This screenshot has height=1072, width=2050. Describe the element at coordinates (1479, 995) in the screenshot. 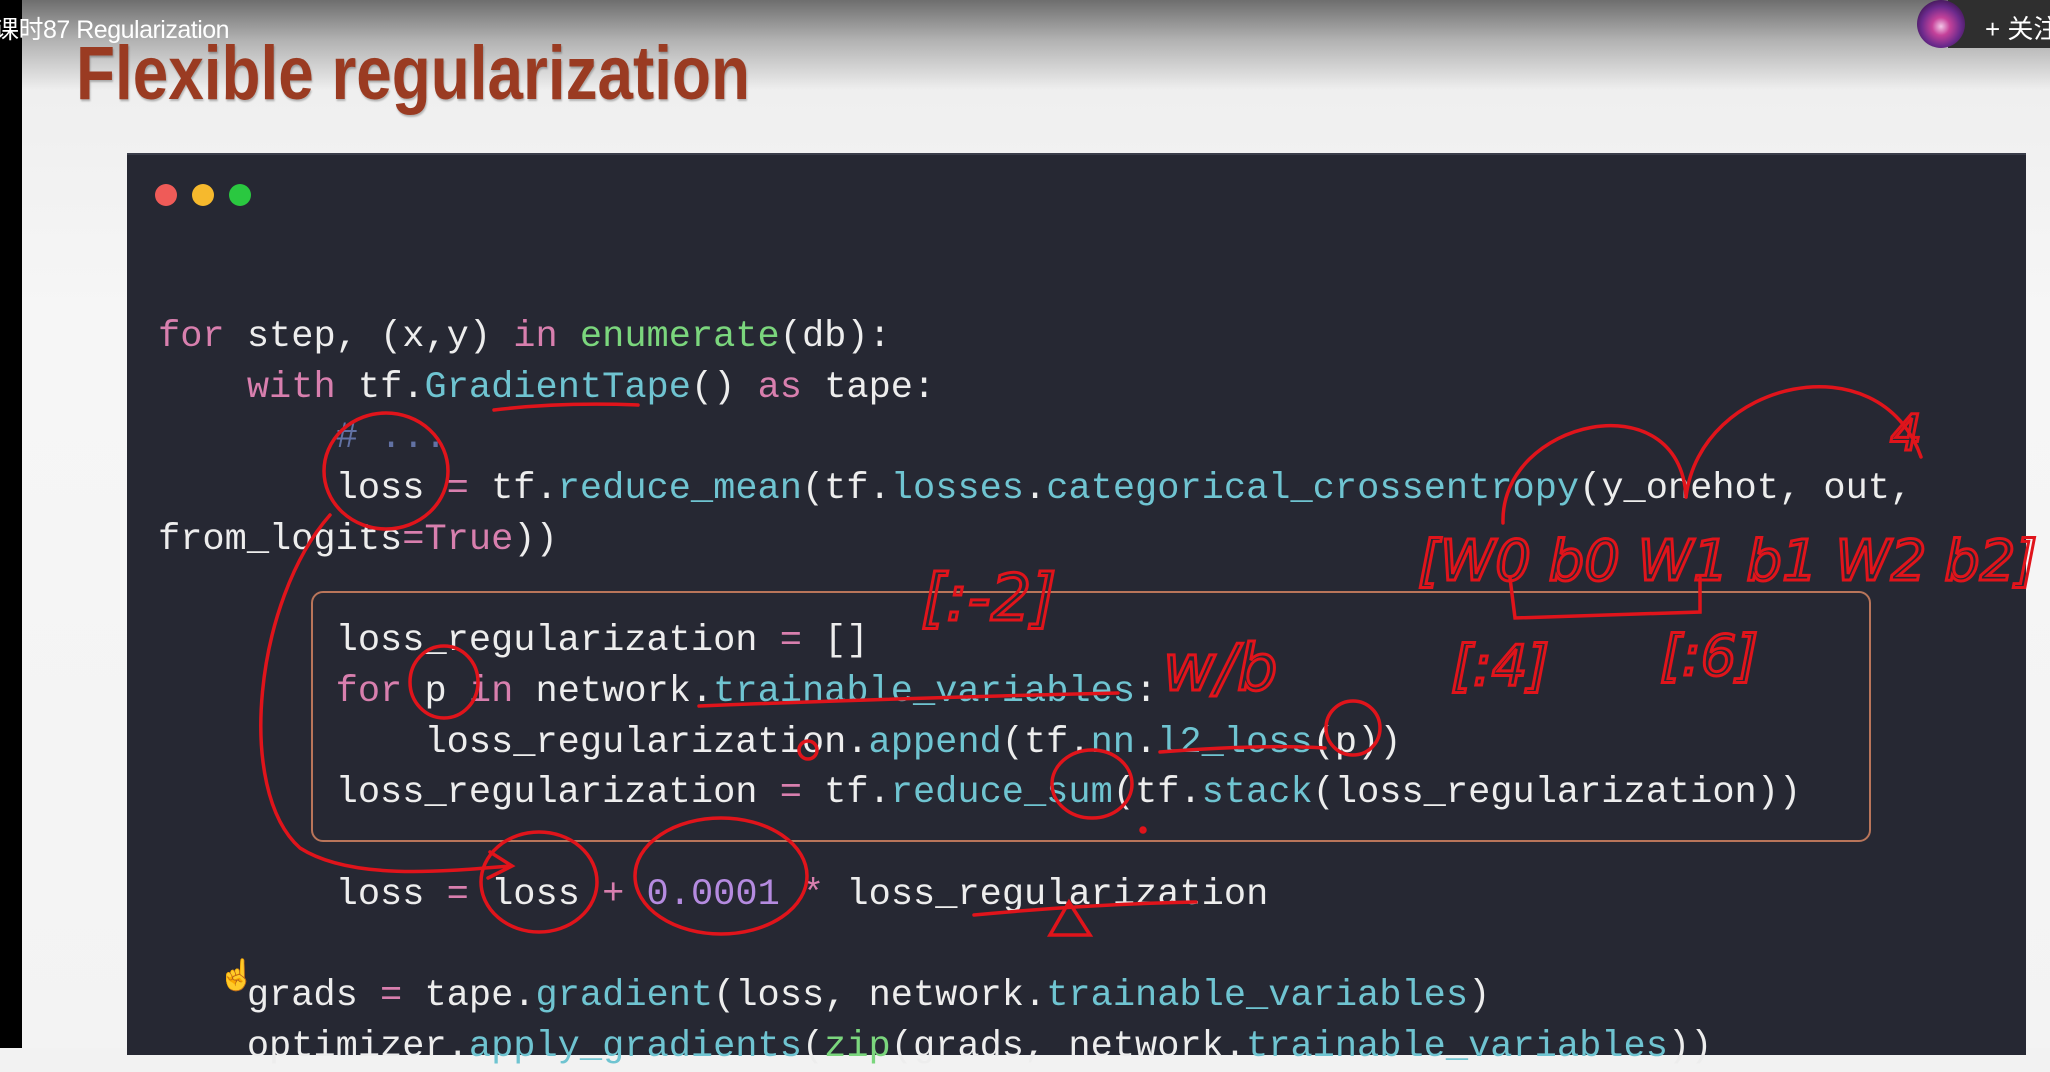

I see `code-token: )` at that location.